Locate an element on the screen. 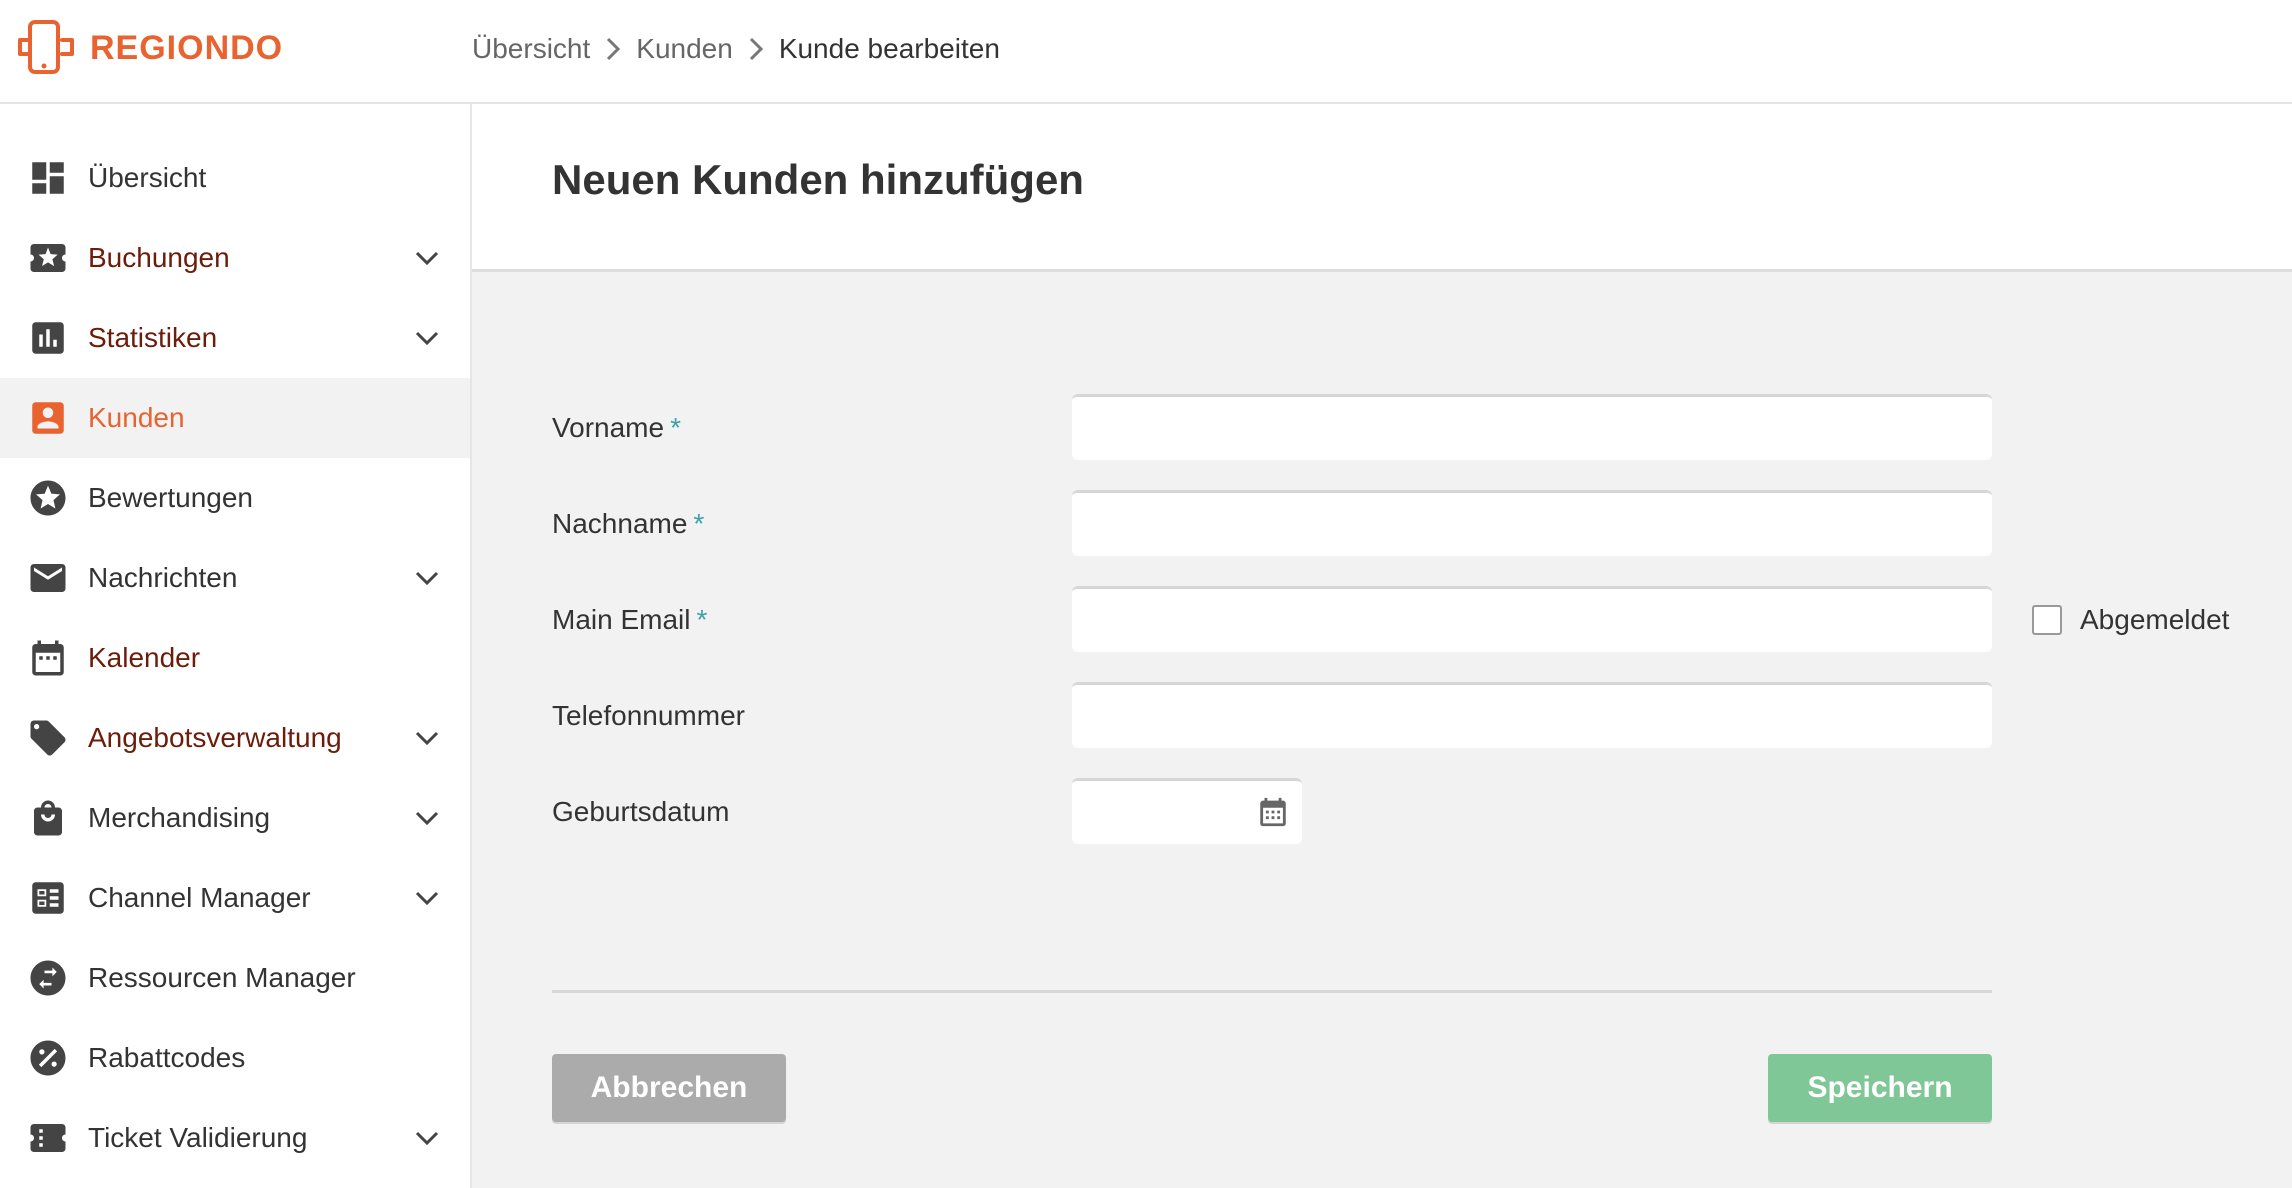 This screenshot has width=2292, height=1188. sidebar-item-statistics: Statistiken is located at coordinates (235, 338).